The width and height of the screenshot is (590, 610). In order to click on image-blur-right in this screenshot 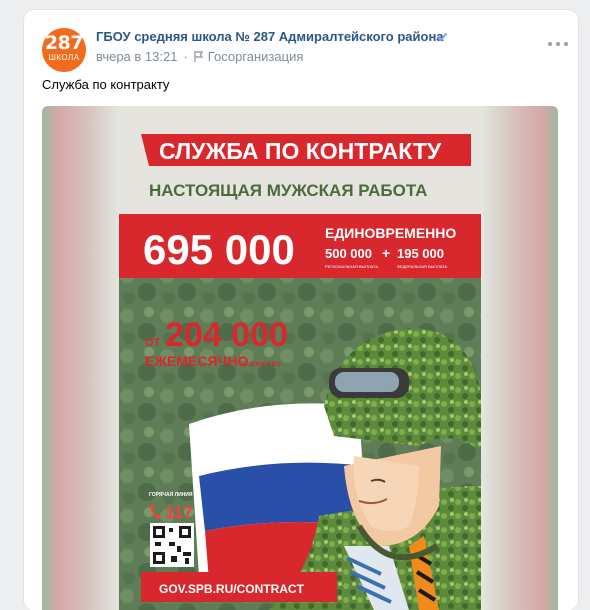, I will do `click(518, 358)`.